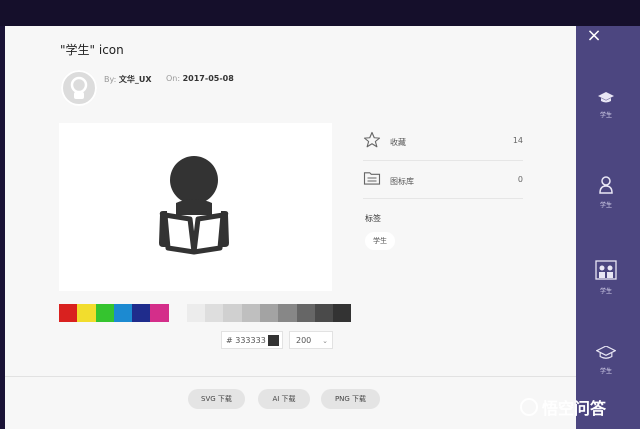 The image size is (640, 429). What do you see at coordinates (208, 78) in the screenshot?
I see `publish-date: 2017-05-08` at bounding box center [208, 78].